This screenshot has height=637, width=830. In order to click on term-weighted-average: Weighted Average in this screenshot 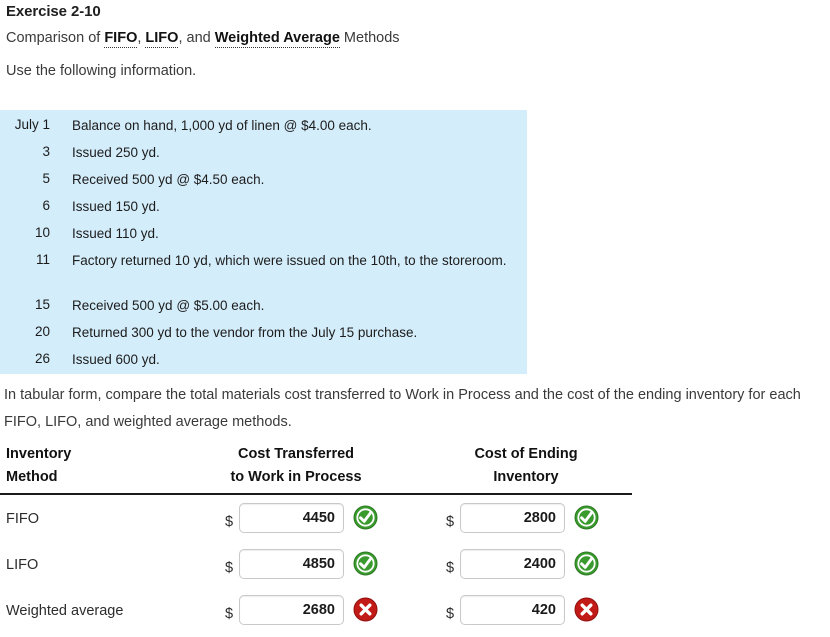, I will do `click(277, 39)`.